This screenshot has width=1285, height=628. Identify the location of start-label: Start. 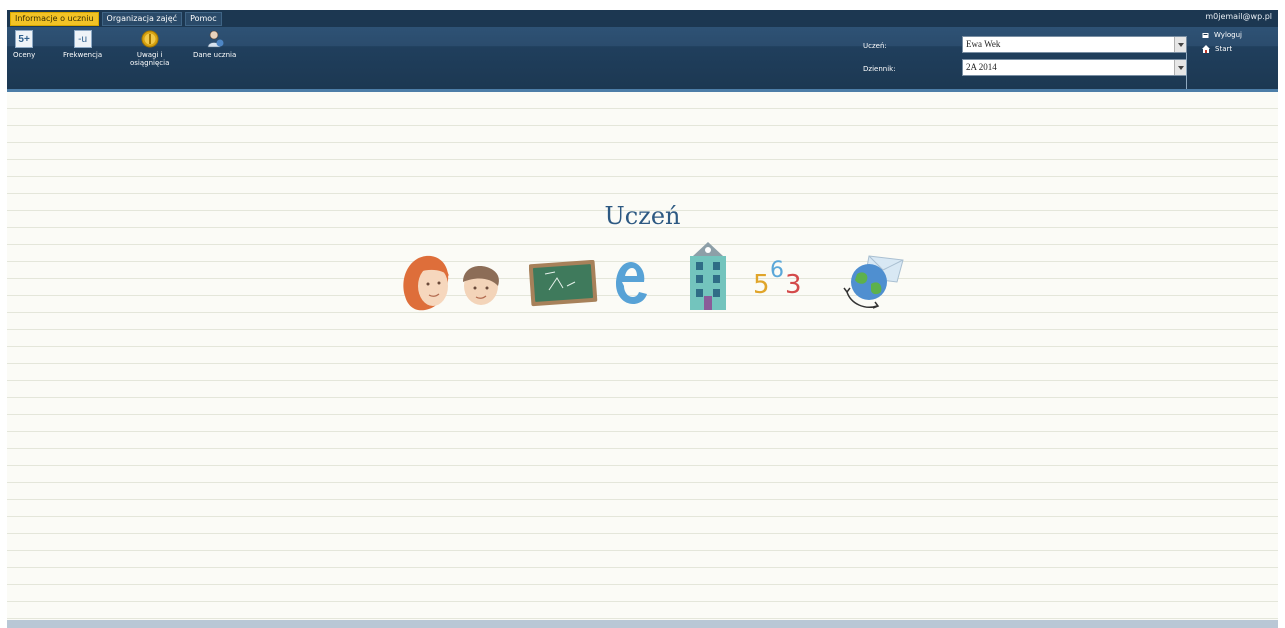
(1224, 49).